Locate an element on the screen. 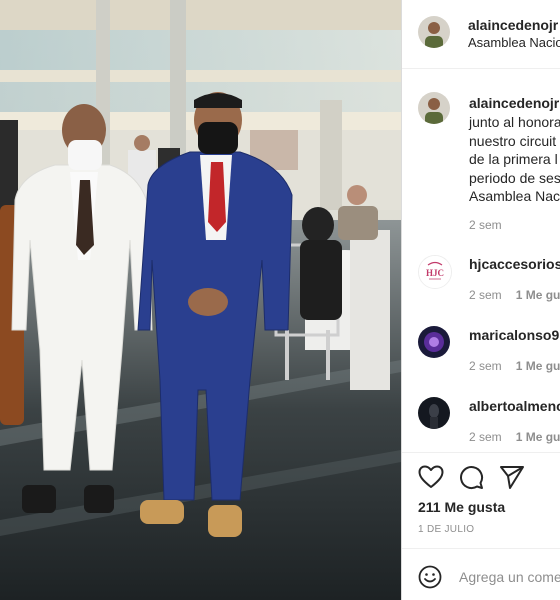  comment-avatar: HJC is located at coordinates (435, 272).